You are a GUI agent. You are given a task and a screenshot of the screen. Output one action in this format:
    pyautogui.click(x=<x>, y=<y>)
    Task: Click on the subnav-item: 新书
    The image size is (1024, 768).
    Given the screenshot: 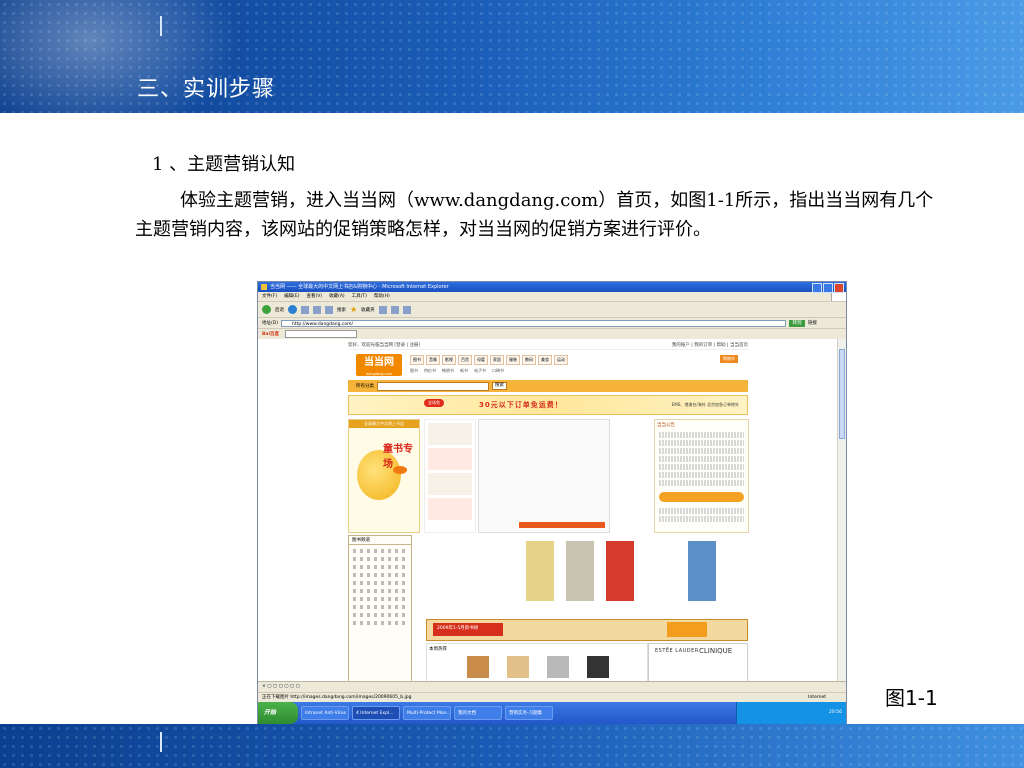 What is the action you would take?
    pyautogui.click(x=464, y=372)
    